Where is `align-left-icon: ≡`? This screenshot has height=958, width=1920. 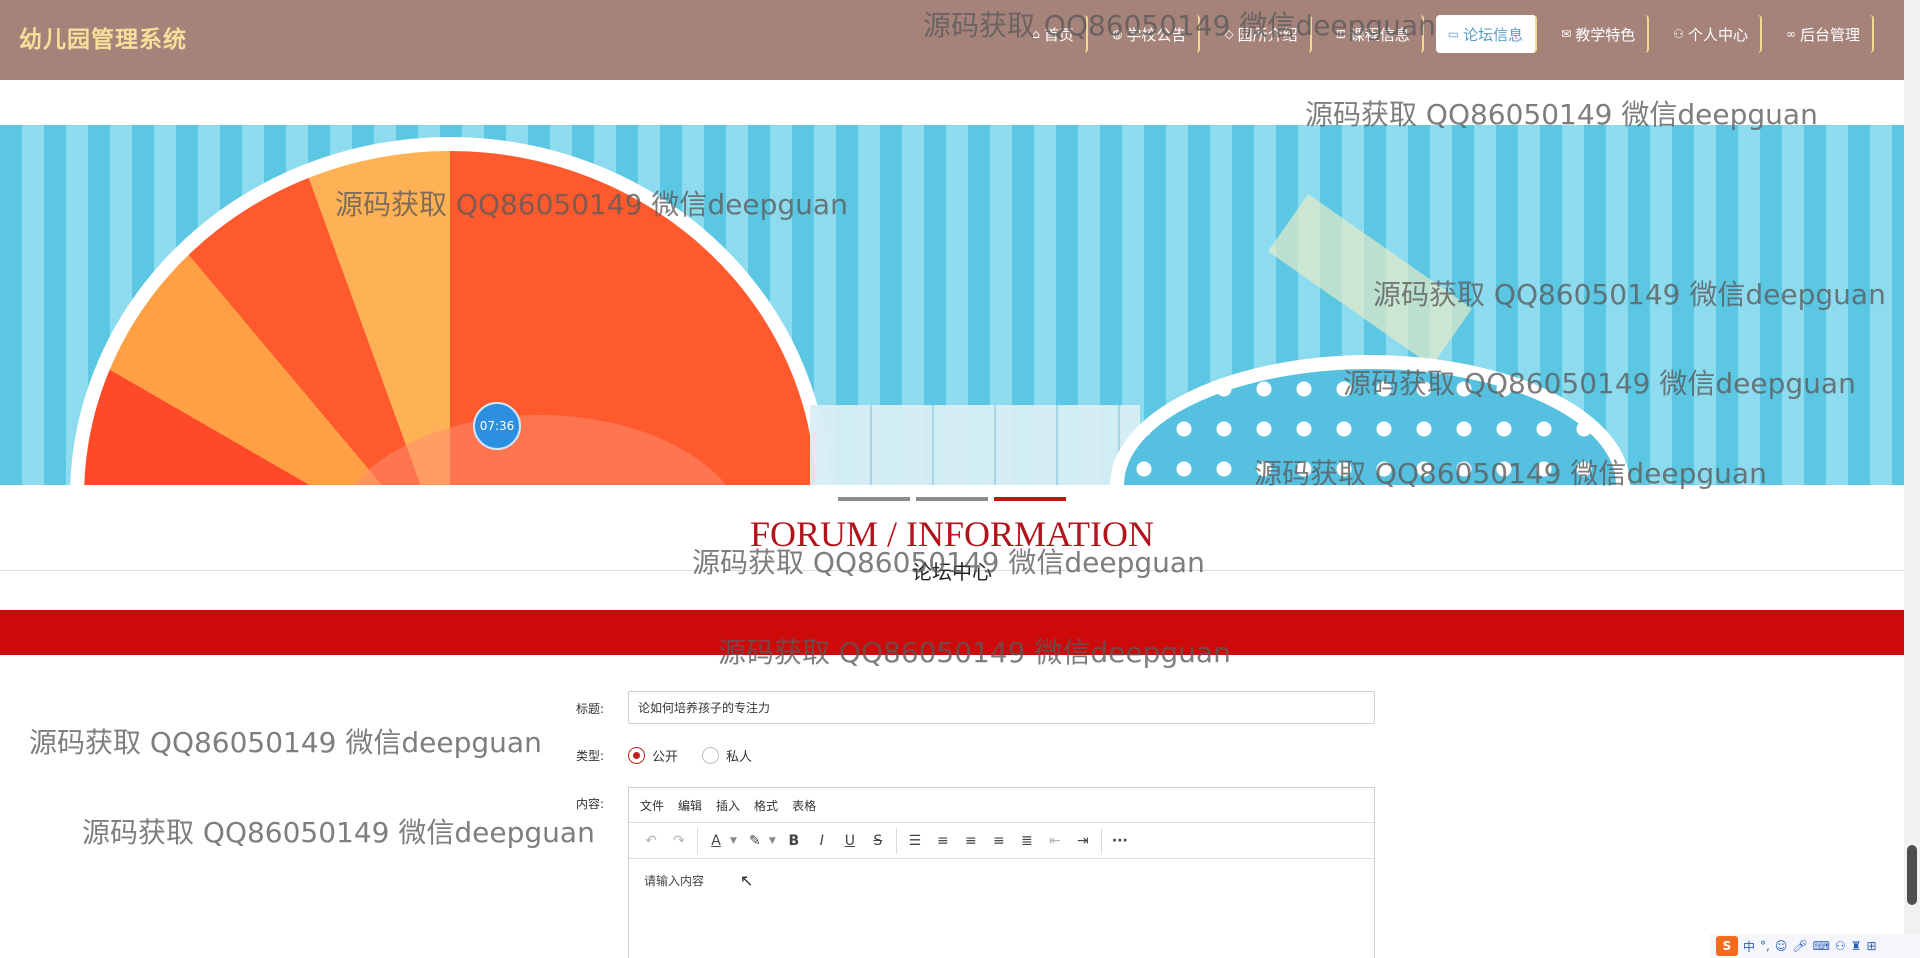
align-left-icon: ≡ is located at coordinates (943, 841).